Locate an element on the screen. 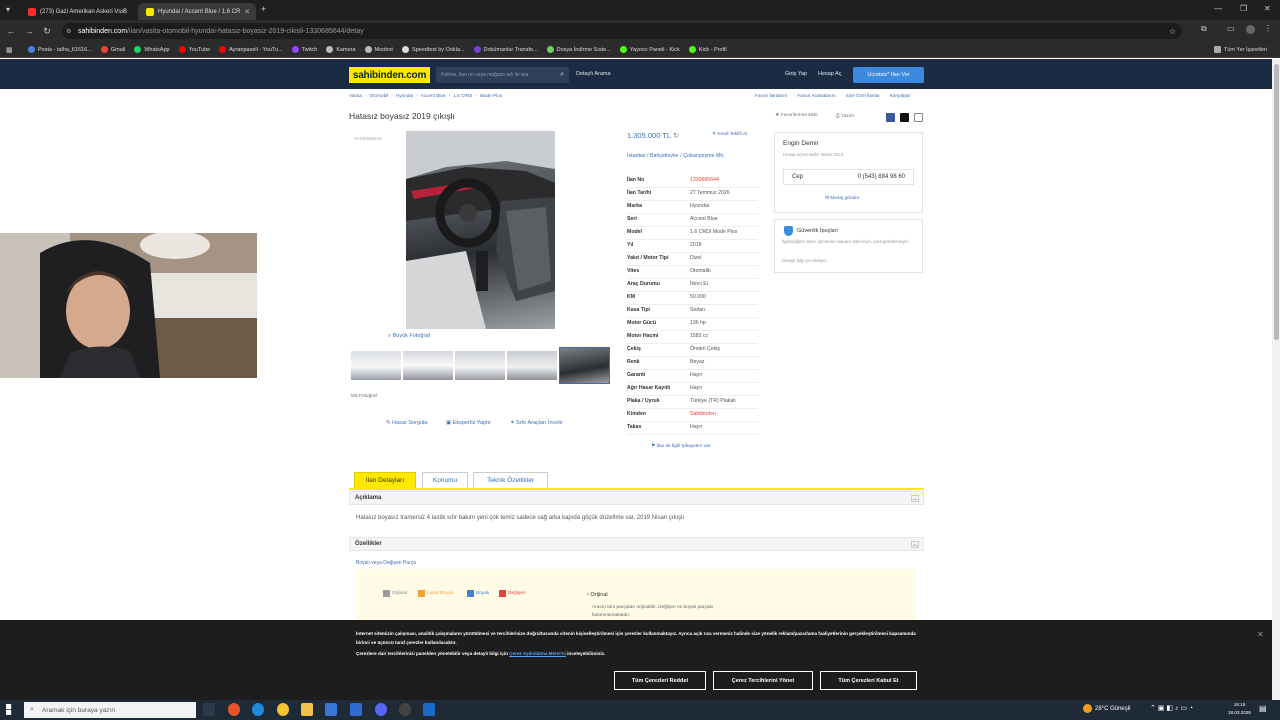 The height and width of the screenshot is (720, 1280). safety-more-link: Detaylı bilgi için tıklayın. is located at coordinates (805, 260).